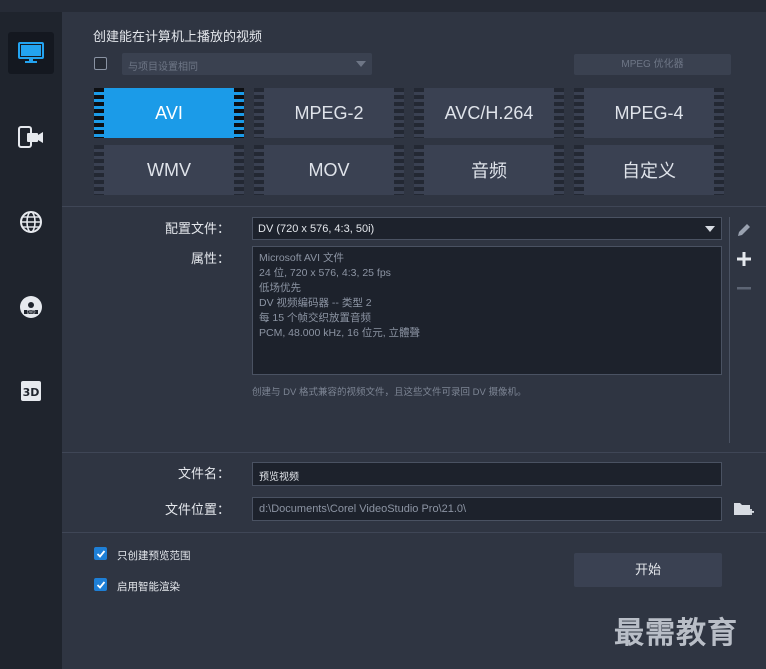  What do you see at coordinates (178, 36) in the screenshot?
I see `page-title: 创建能在计算机上播放的视频` at bounding box center [178, 36].